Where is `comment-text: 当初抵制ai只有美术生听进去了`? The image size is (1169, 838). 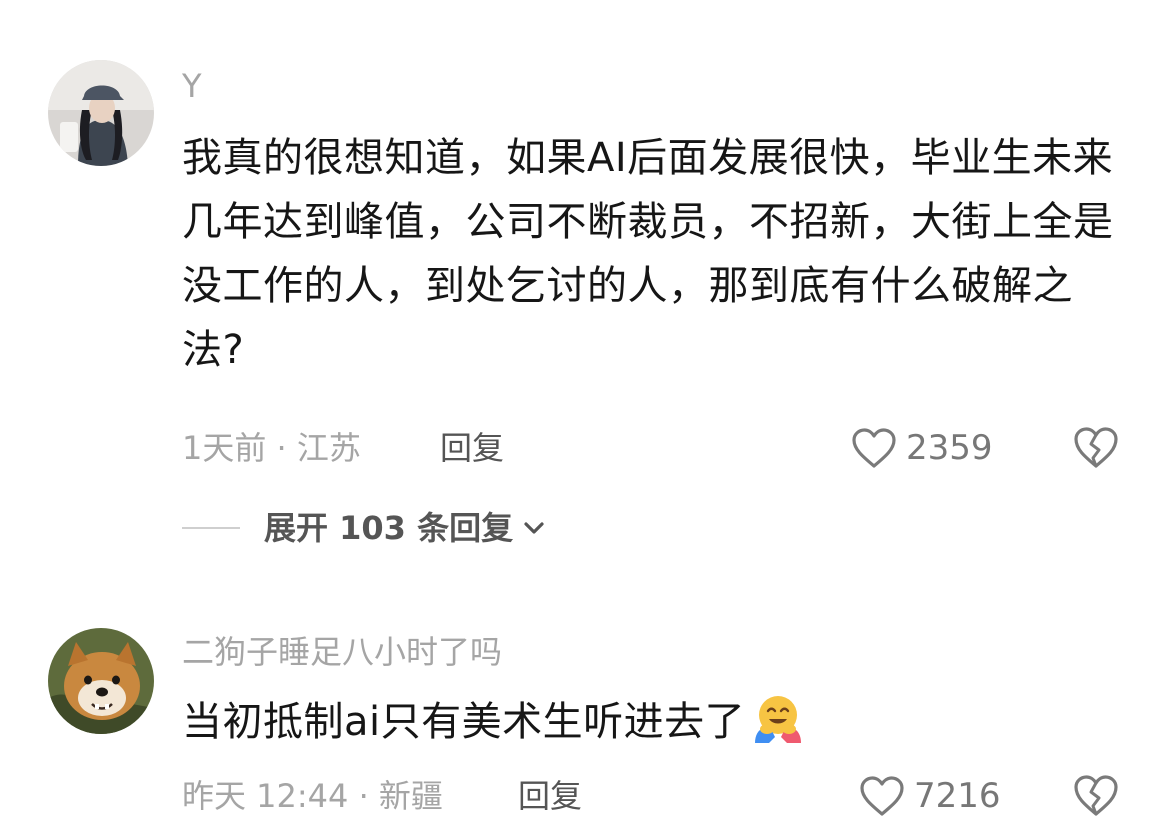
comment-text: 当初抵制ai只有美术生听进去了 is located at coordinates (464, 722).